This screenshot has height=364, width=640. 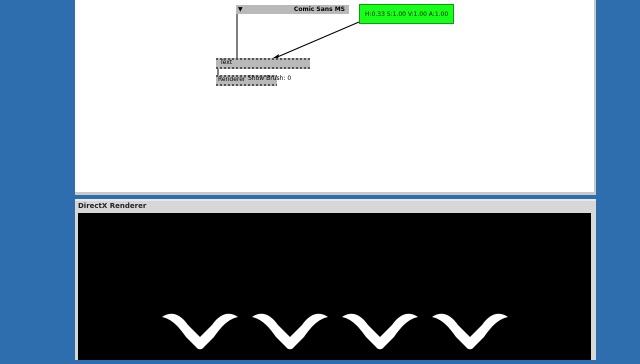 What do you see at coordinates (246, 85) in the screenshot?
I see `renderer-node-output-pins` at bounding box center [246, 85].